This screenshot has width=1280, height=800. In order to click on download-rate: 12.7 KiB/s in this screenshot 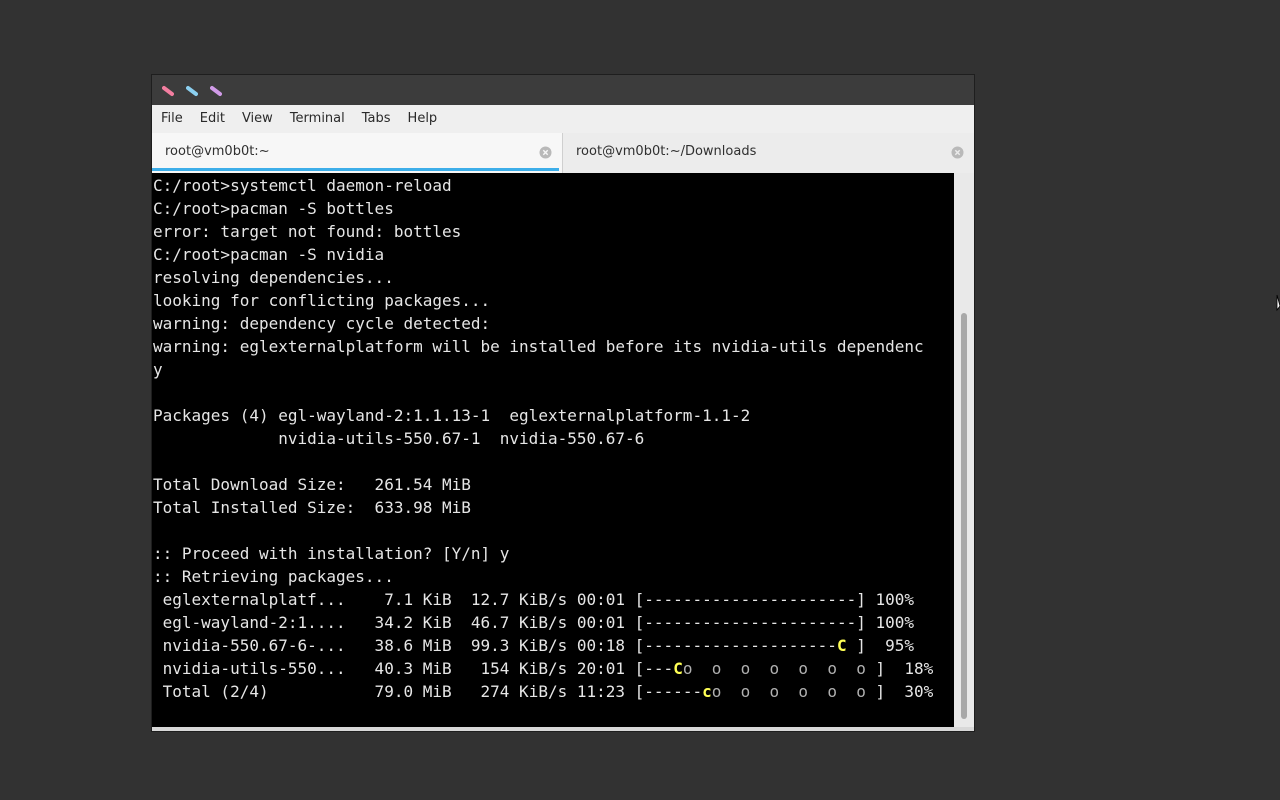, I will do `click(509, 599)`.